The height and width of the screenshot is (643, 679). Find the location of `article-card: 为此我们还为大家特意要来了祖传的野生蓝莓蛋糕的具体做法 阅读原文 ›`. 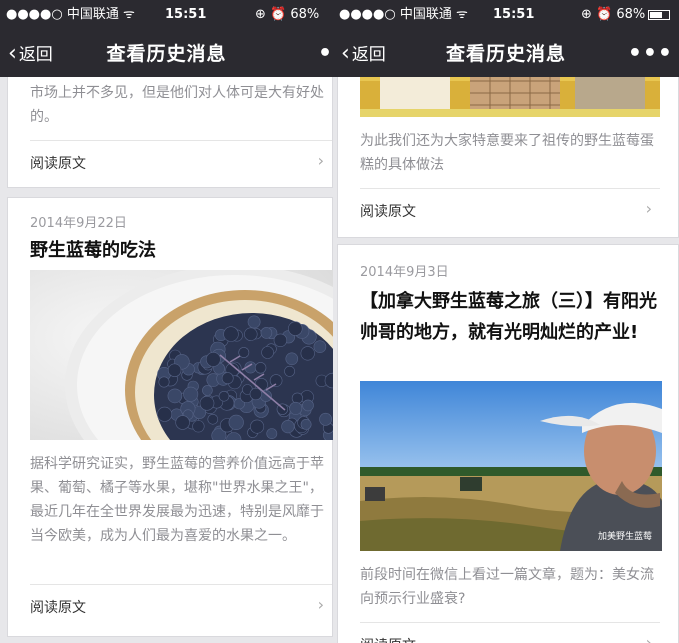

article-card: 为此我们还为大家特意要来了祖传的野生蓝莓蛋糕的具体做法 阅读原文 › is located at coordinates (508, 149).